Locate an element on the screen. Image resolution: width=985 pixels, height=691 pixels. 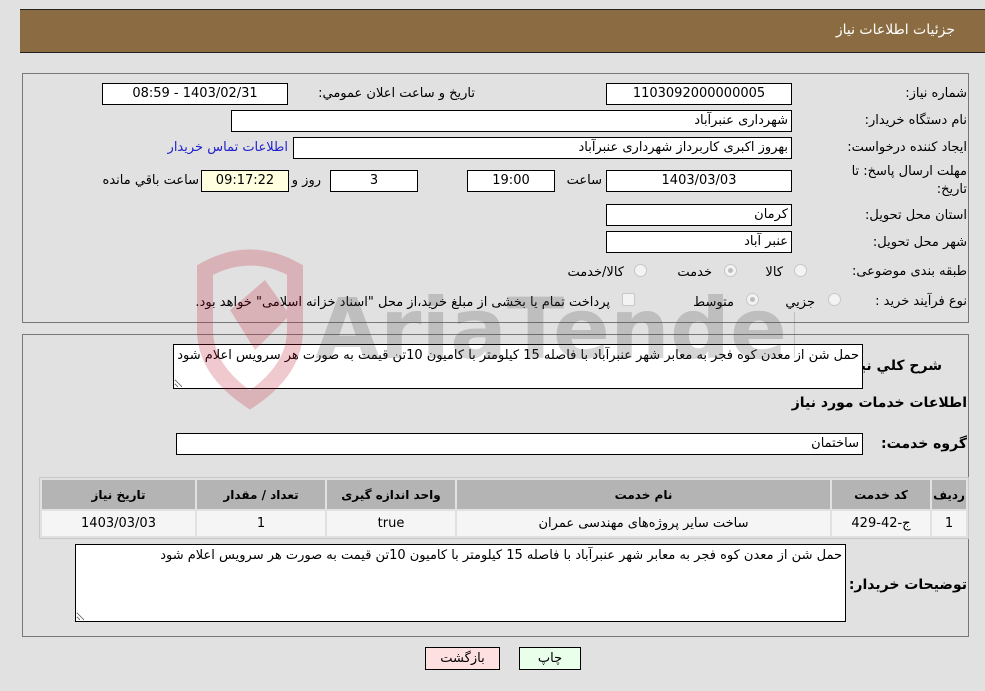
need-number-field: 1103092000000005 is located at coordinates (699, 94).